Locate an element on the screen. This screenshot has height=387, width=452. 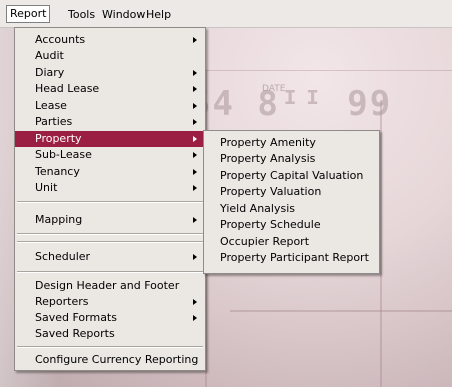
background-digits: 54 8ᴵᴵ 99 is located at coordinates (291, 104).